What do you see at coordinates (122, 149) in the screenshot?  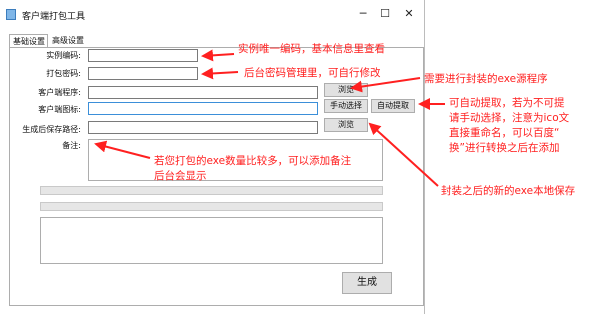 I see `arrow-remark` at bounding box center [122, 149].